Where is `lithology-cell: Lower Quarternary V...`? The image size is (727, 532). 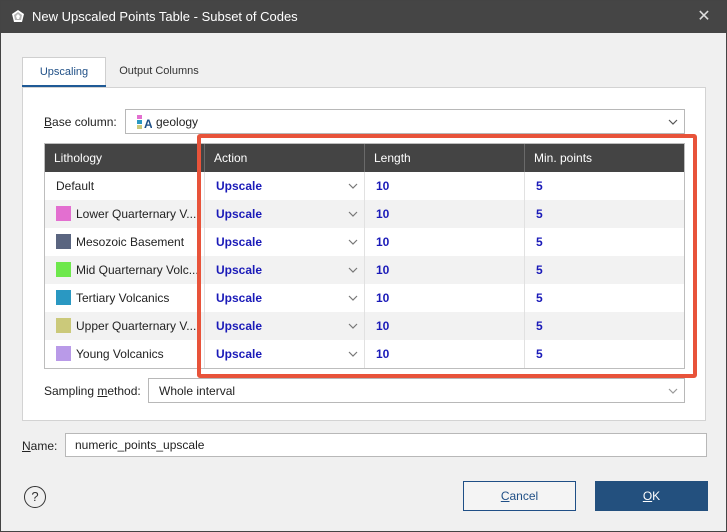
lithology-cell: Lower Quarternary V... is located at coordinates (125, 214).